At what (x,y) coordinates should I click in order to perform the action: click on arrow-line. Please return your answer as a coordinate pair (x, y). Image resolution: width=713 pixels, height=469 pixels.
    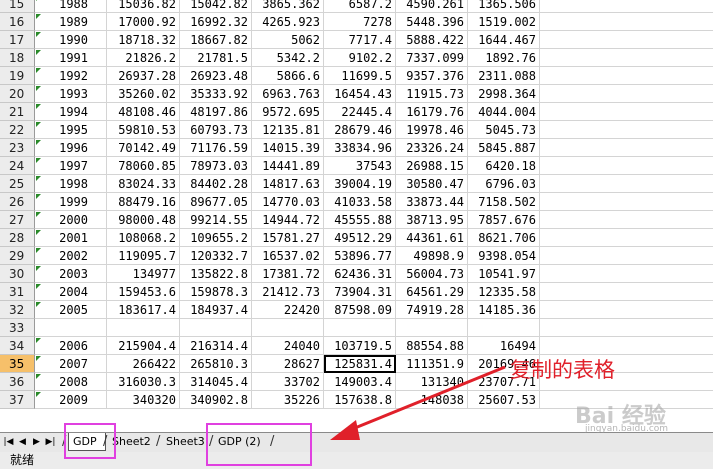
    Looking at the image, I should click on (425, 399).